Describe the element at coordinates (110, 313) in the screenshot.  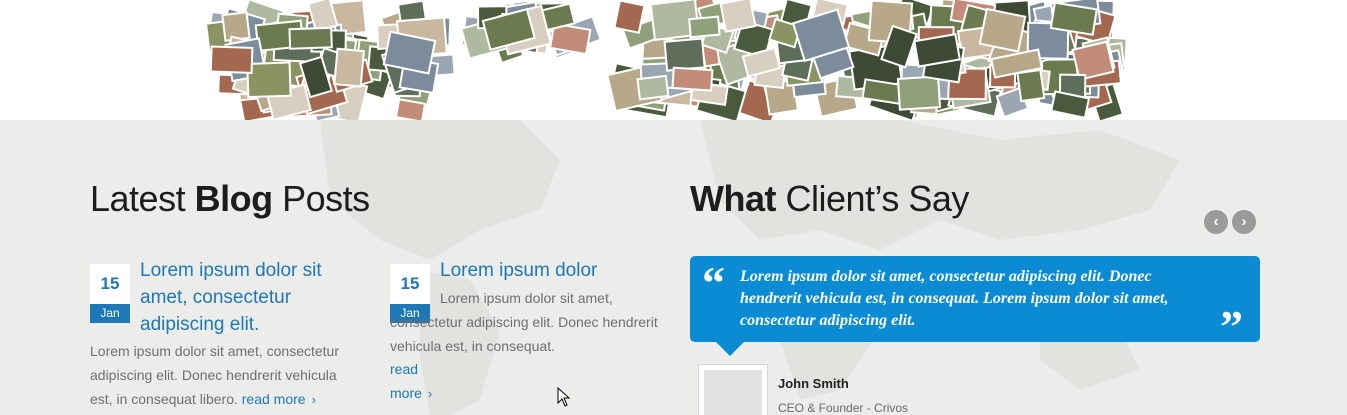
I see `post-date-month: Jan` at that location.